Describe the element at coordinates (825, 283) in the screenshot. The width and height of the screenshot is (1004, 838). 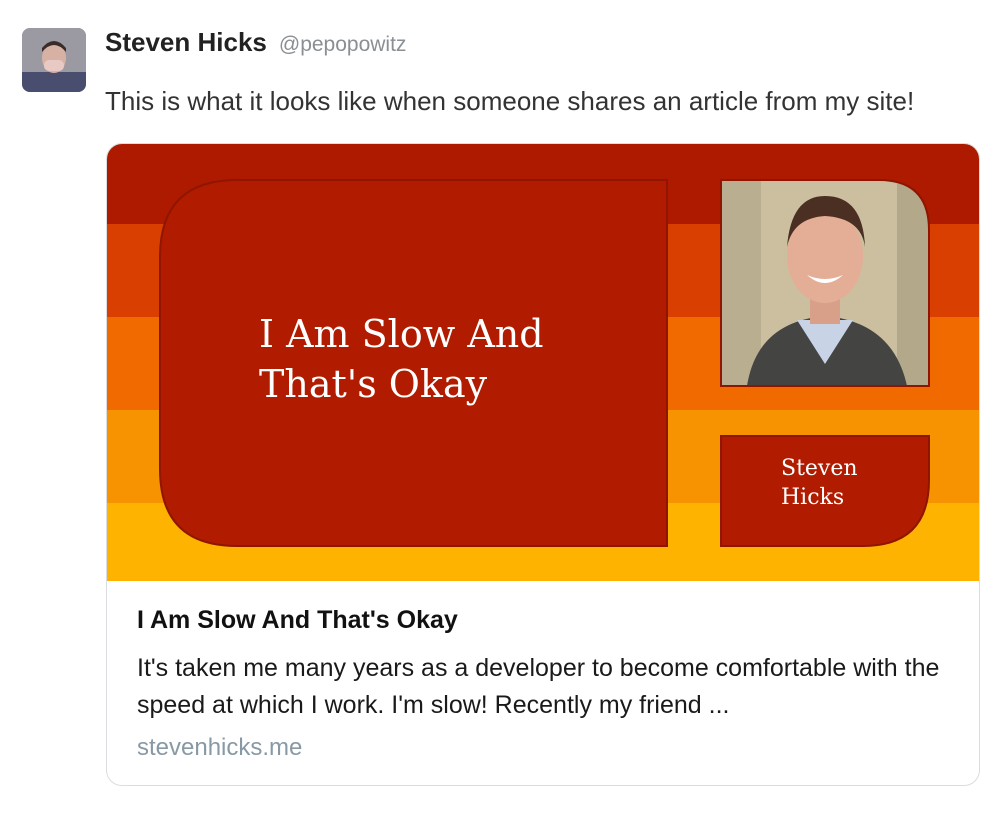
I see `author-photo` at that location.